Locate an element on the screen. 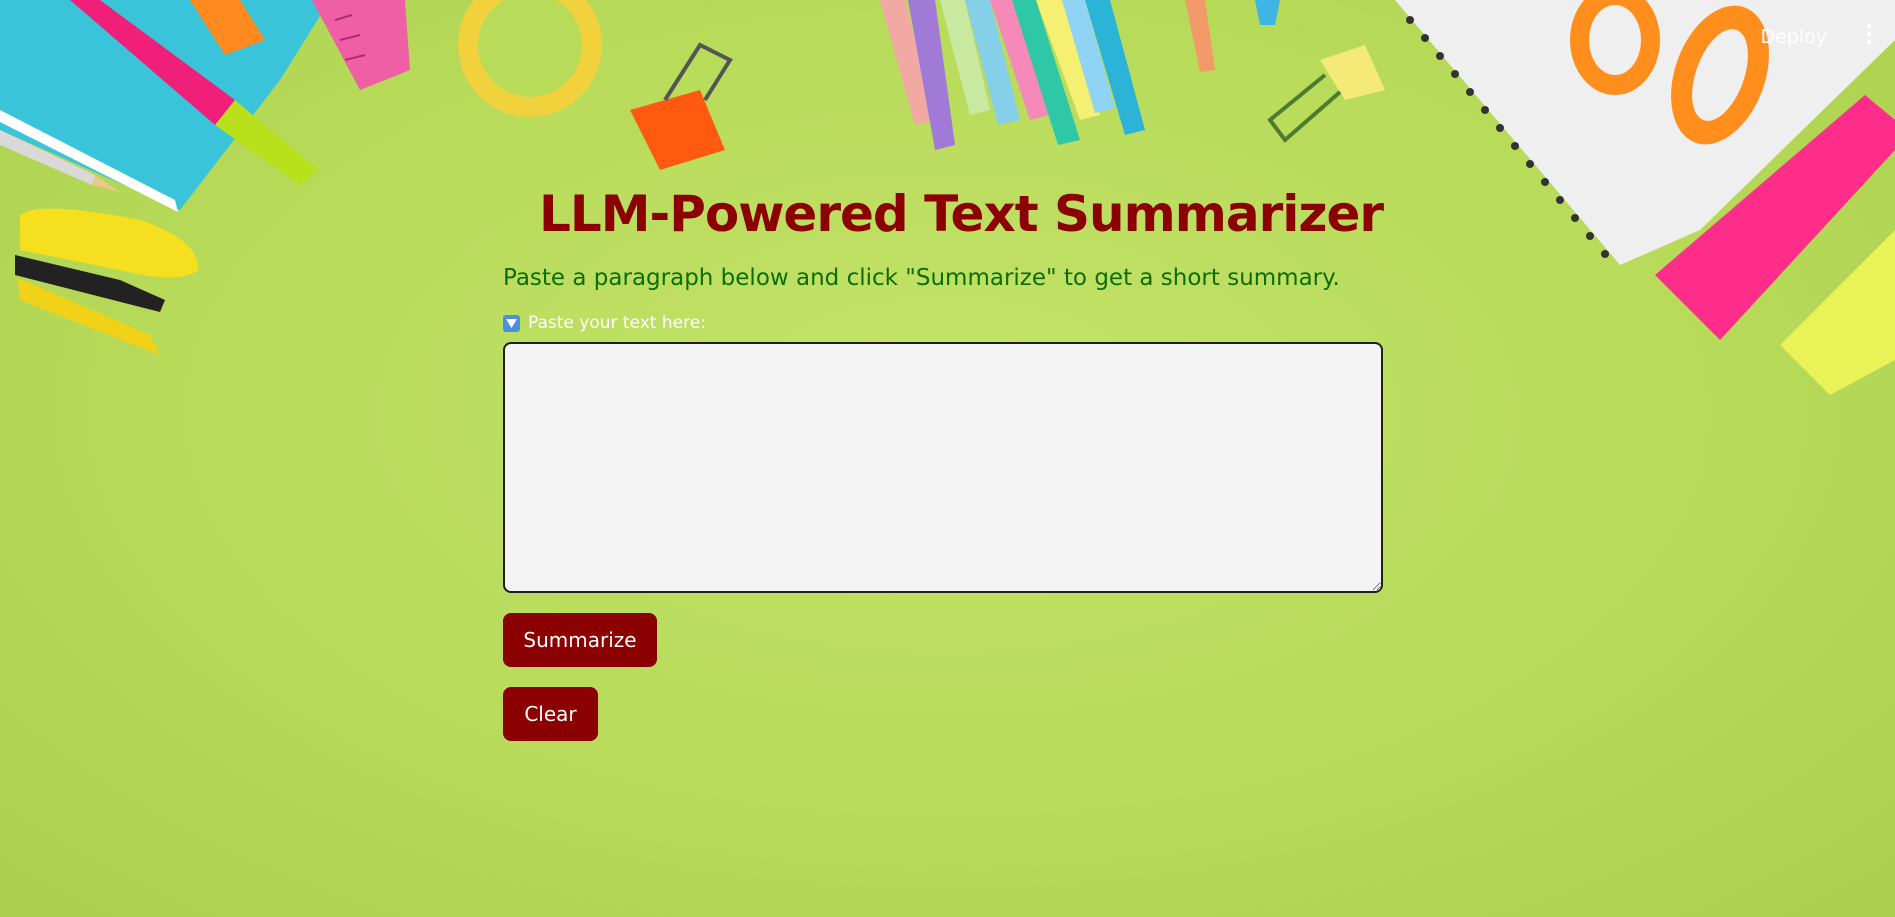 The height and width of the screenshot is (917, 1895). colored-pencils-icon is located at coordinates (1080, 75).